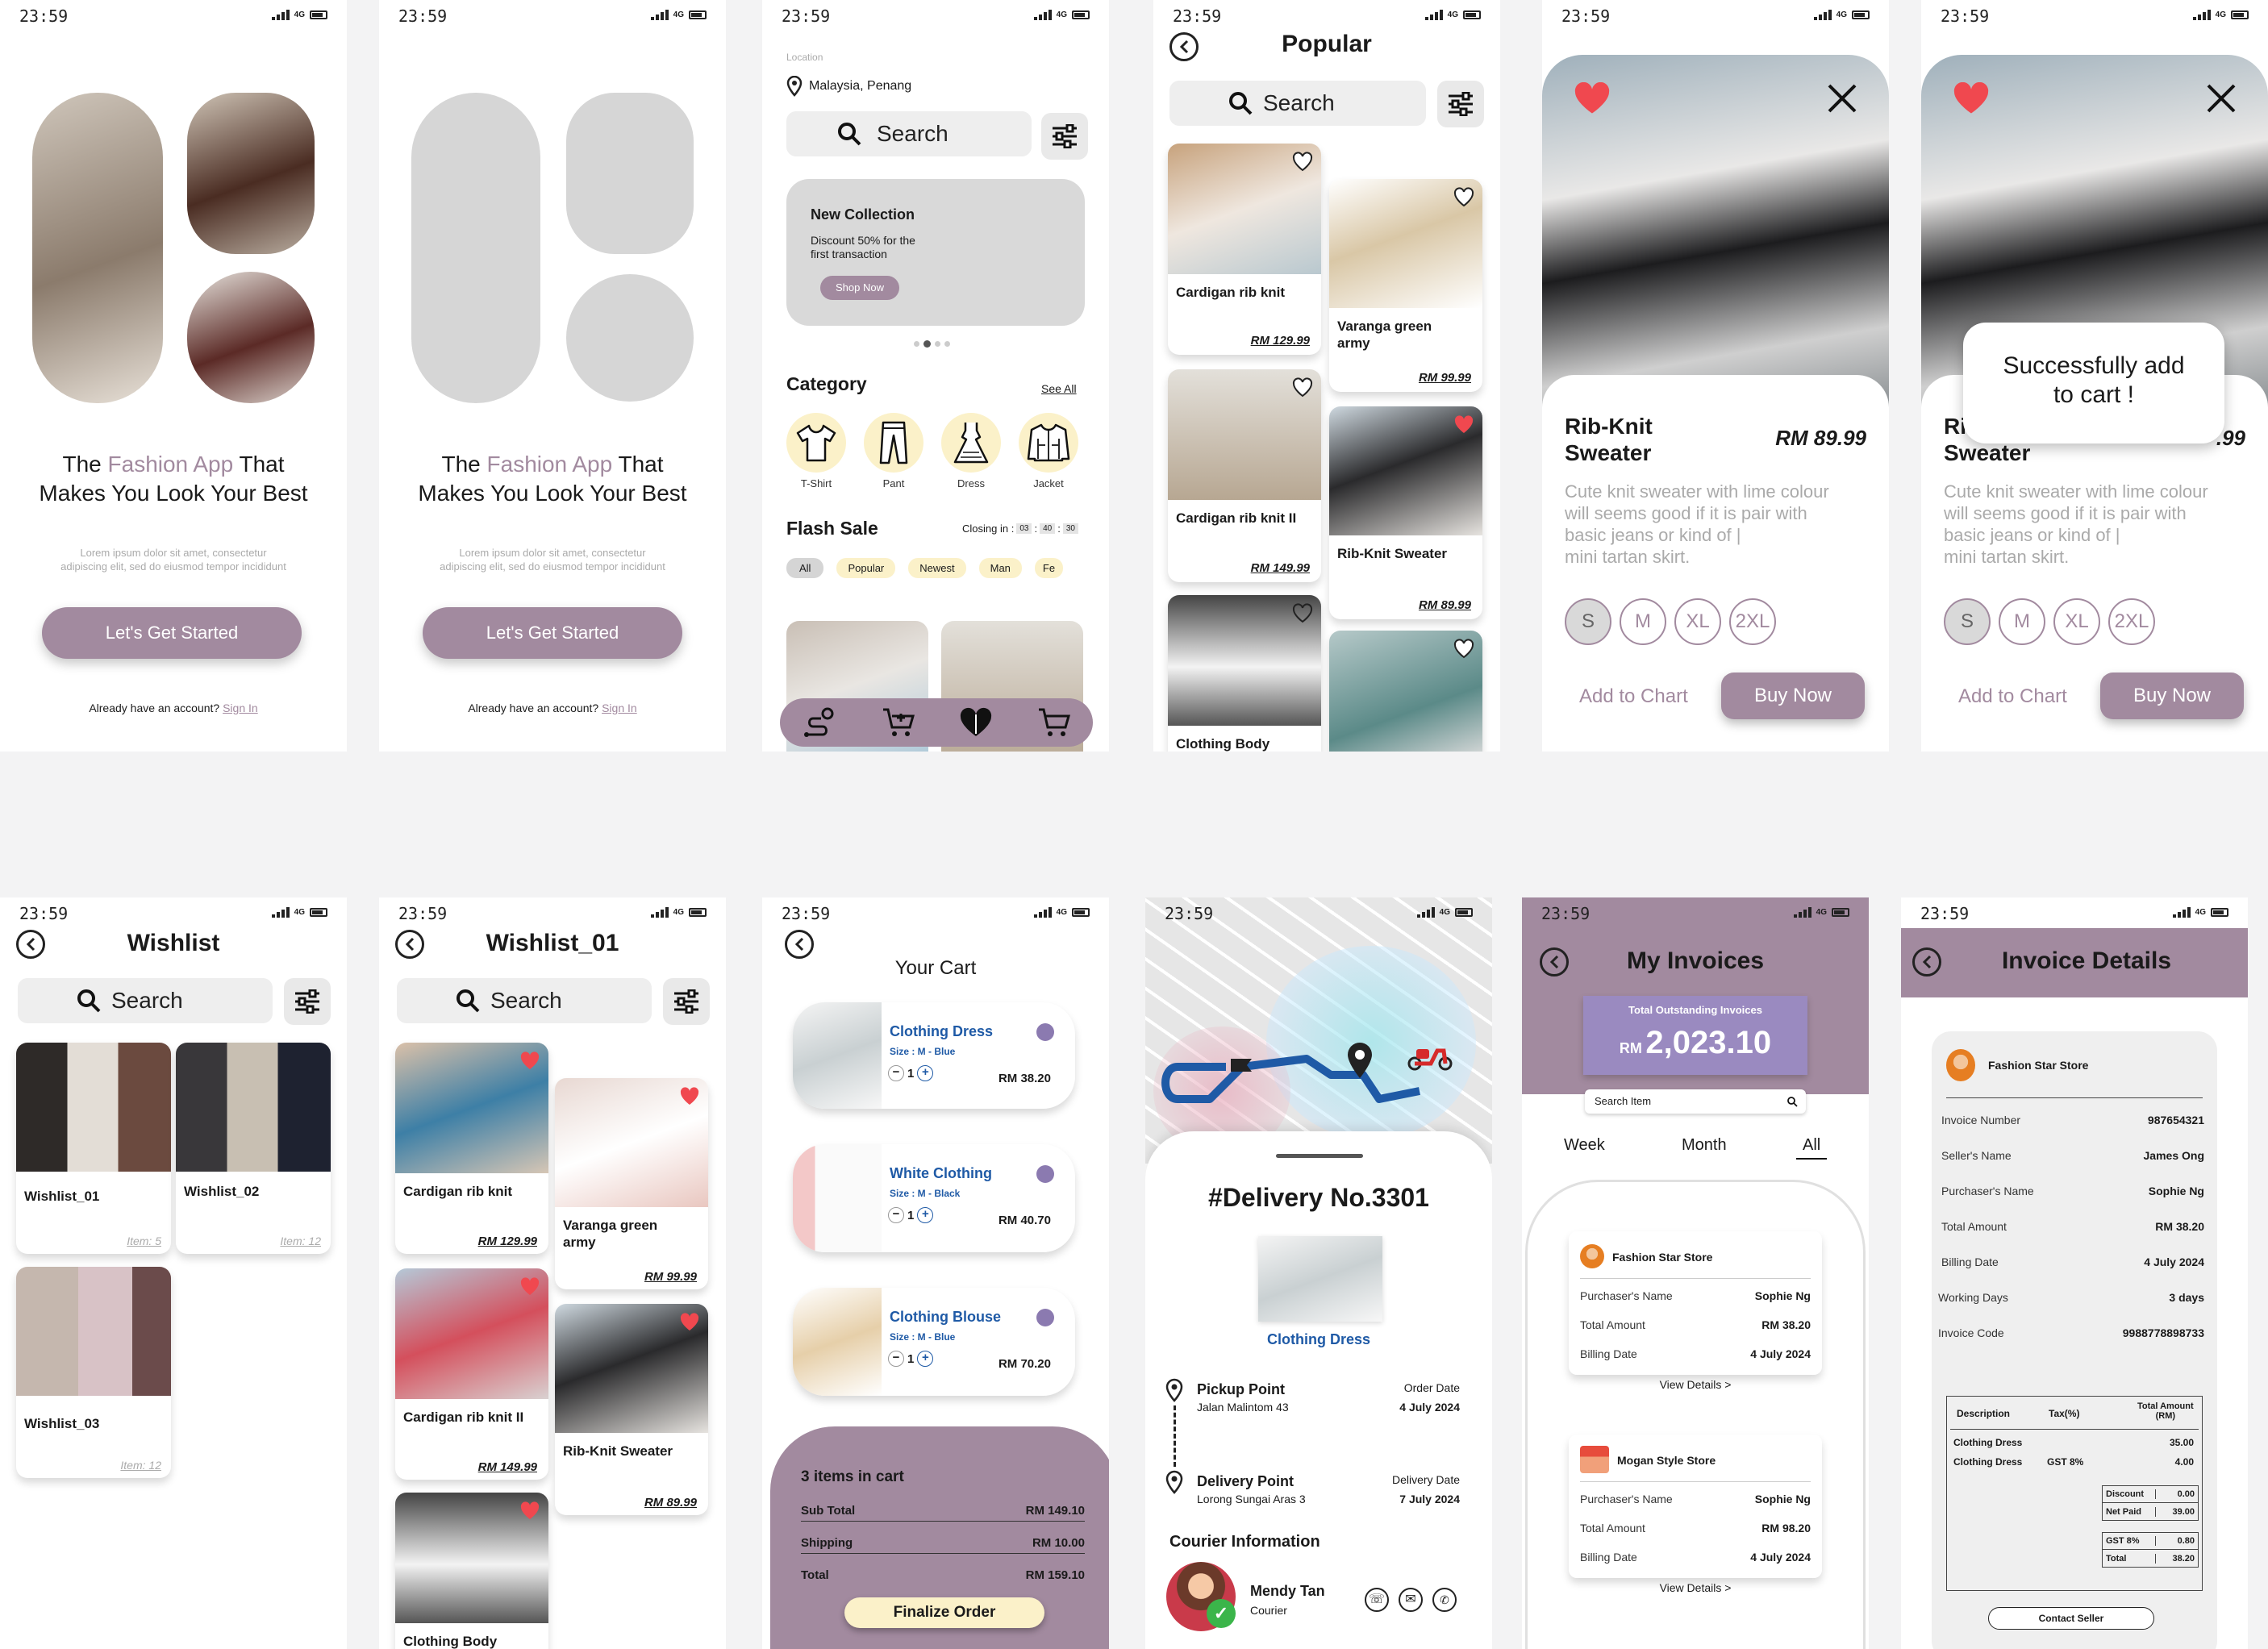 The image size is (2268, 1649). Describe the element at coordinates (848, 86) in the screenshot. I see `location-selector: Malaysia, Penang` at that location.